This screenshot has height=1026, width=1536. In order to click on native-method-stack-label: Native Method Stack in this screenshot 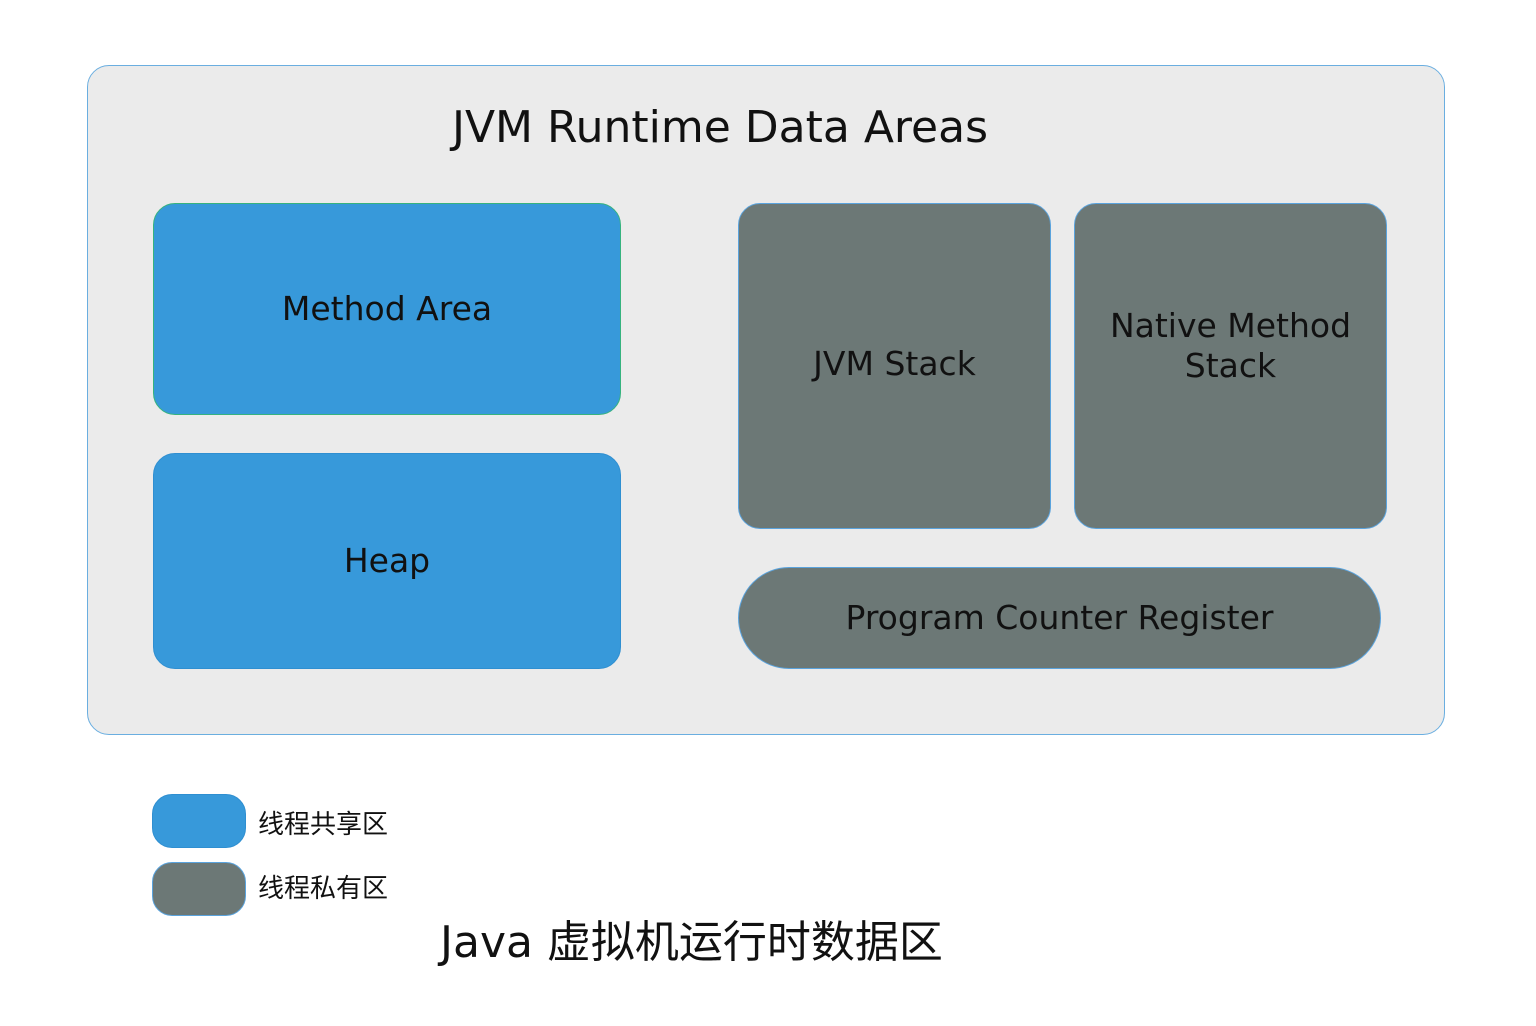, I will do `click(1230, 346)`.